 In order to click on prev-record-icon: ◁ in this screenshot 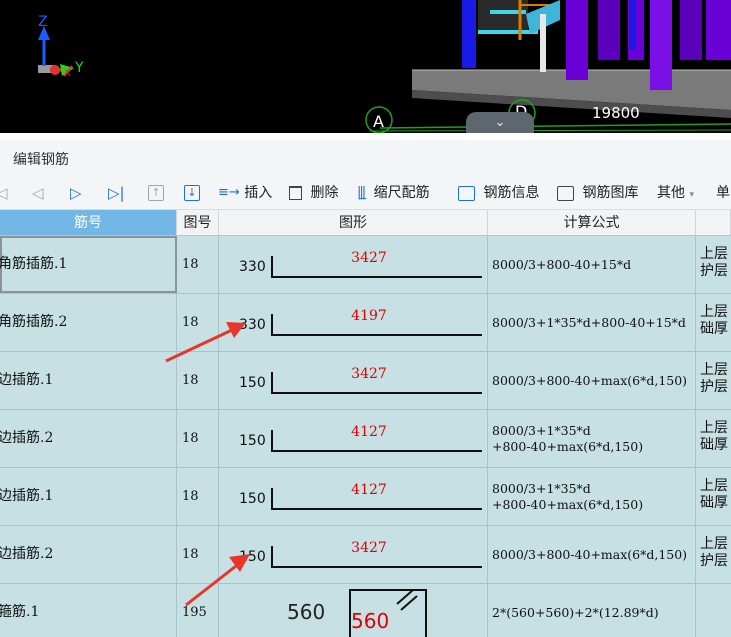, I will do `click(38, 193)`.